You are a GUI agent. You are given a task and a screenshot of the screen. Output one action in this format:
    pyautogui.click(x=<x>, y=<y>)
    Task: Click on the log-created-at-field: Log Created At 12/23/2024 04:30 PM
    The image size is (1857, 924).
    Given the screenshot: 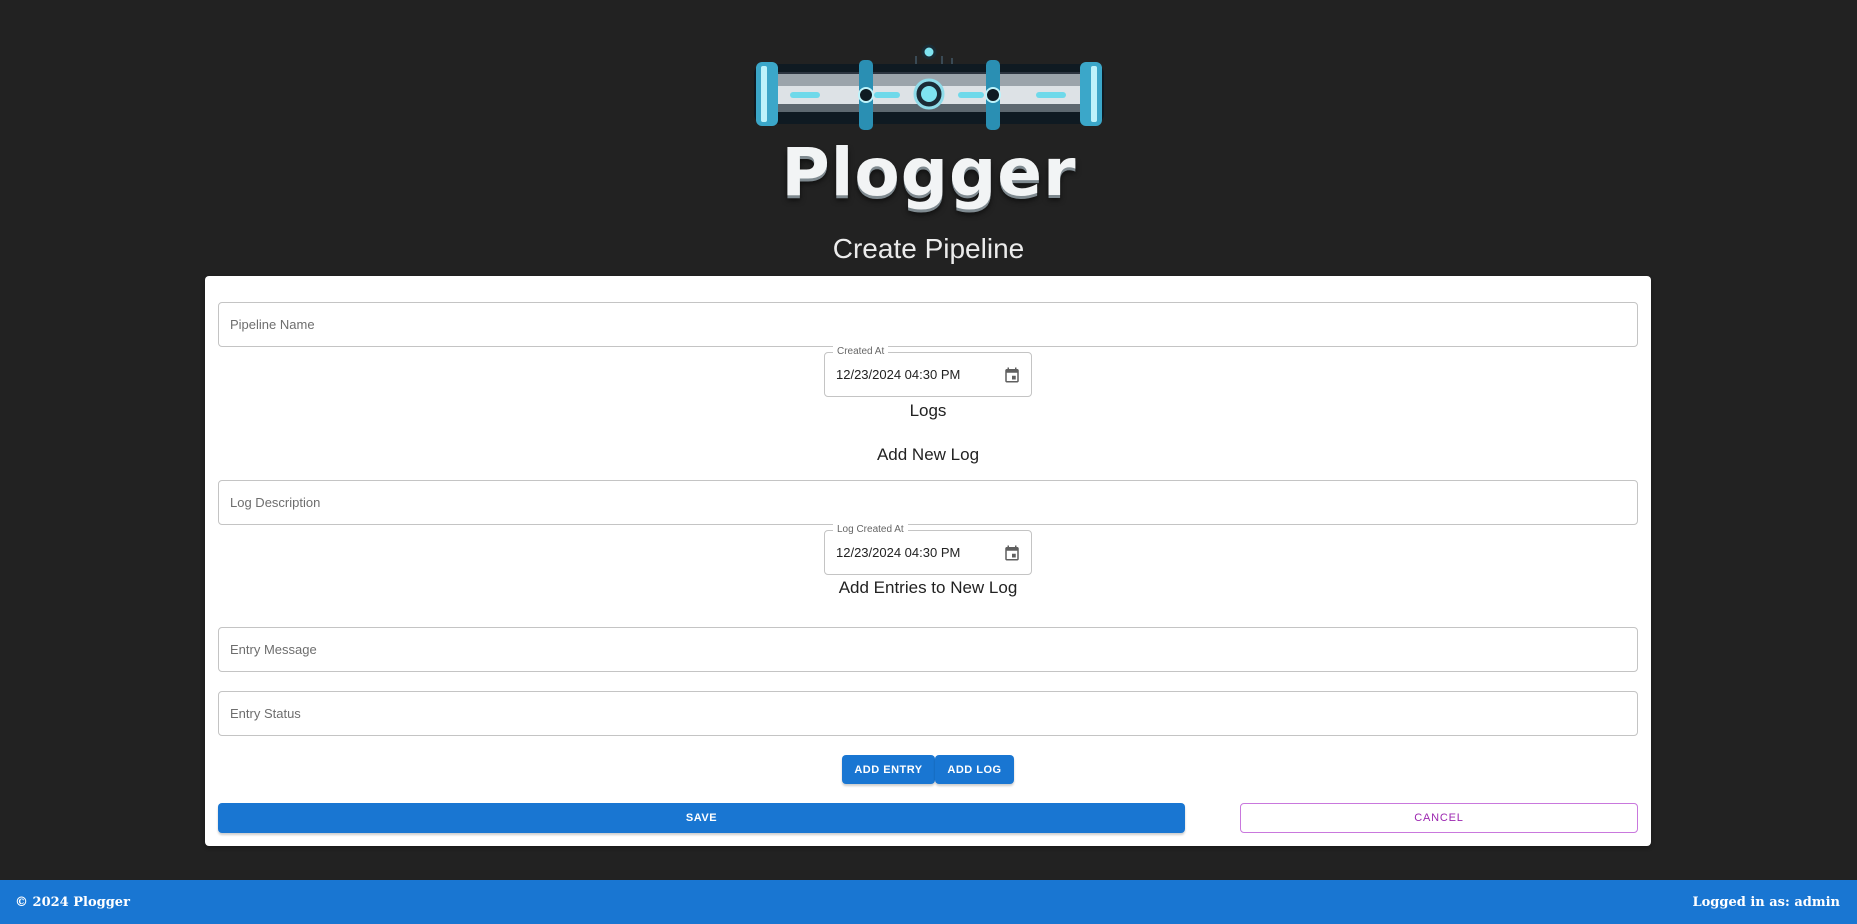 What is the action you would take?
    pyautogui.click(x=928, y=549)
    